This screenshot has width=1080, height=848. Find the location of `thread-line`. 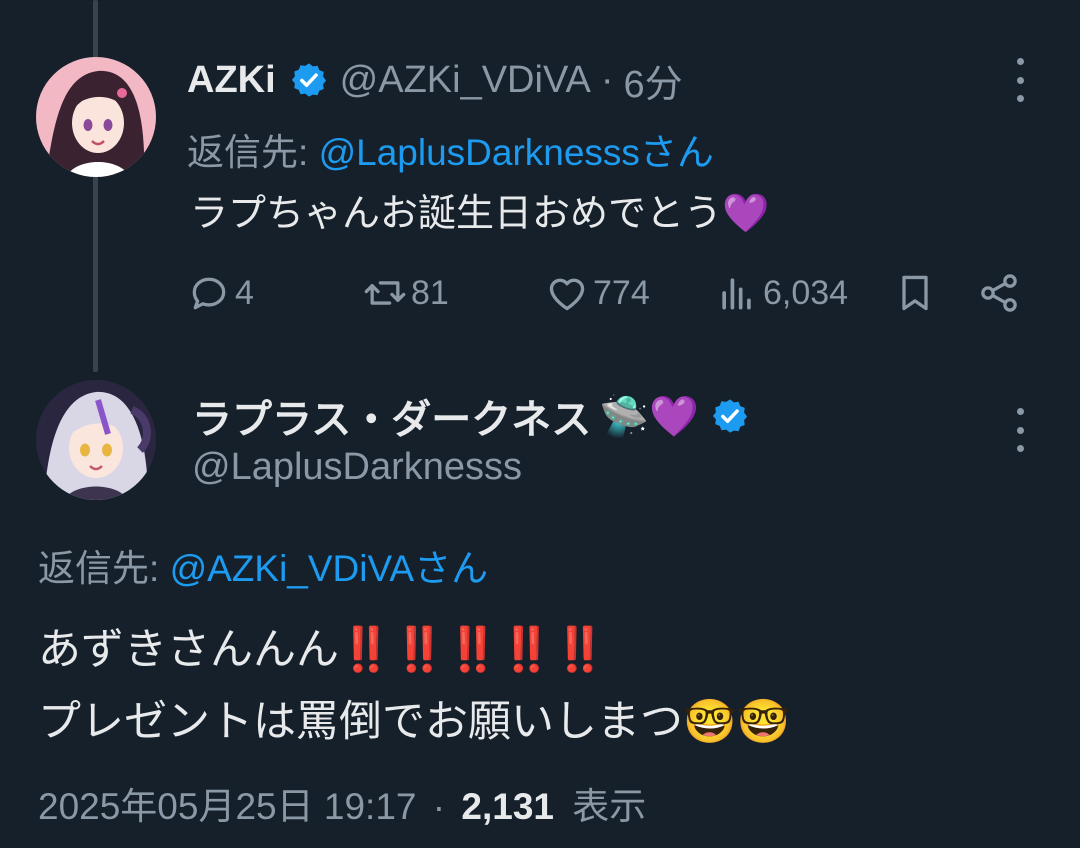

thread-line is located at coordinates (95, 186).